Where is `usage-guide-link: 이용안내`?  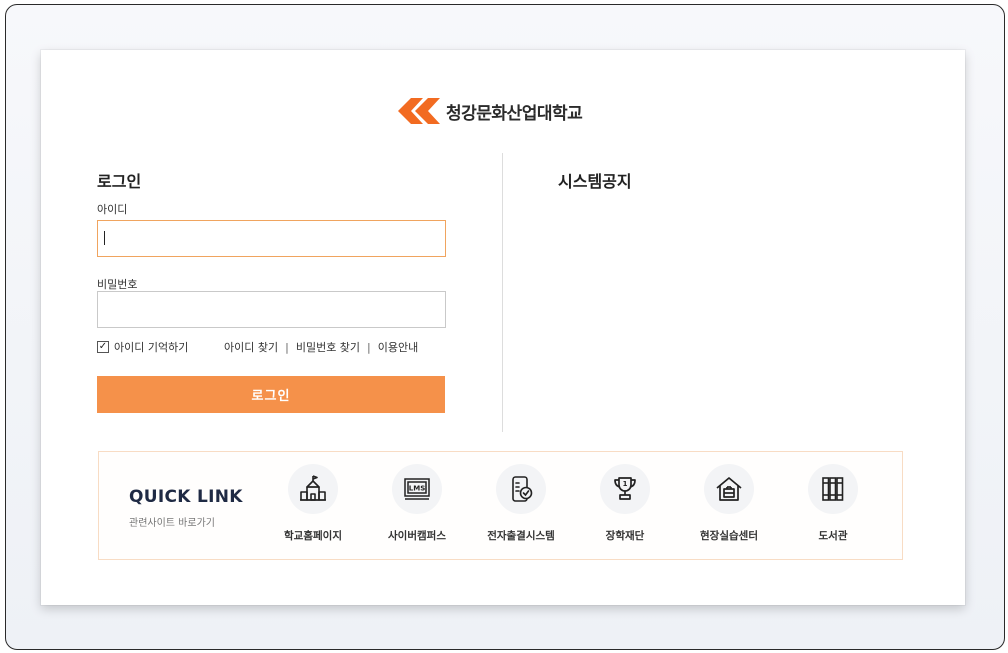
usage-guide-link: 이용안내 is located at coordinates (398, 347).